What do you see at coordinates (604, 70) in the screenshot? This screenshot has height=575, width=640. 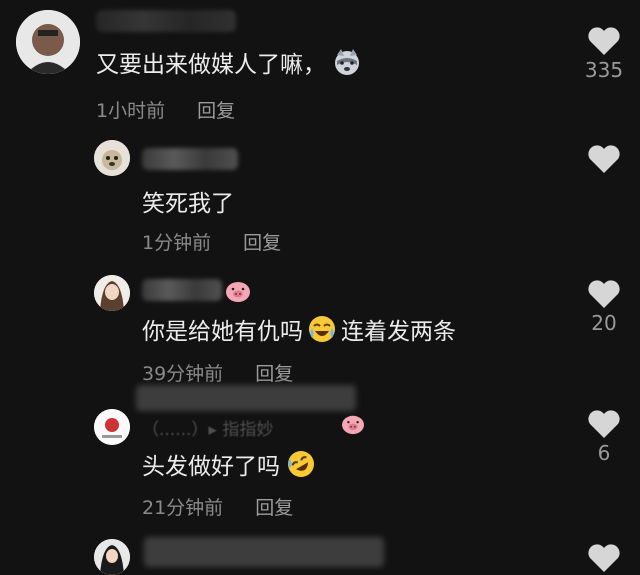 I see `like-count: 335` at bounding box center [604, 70].